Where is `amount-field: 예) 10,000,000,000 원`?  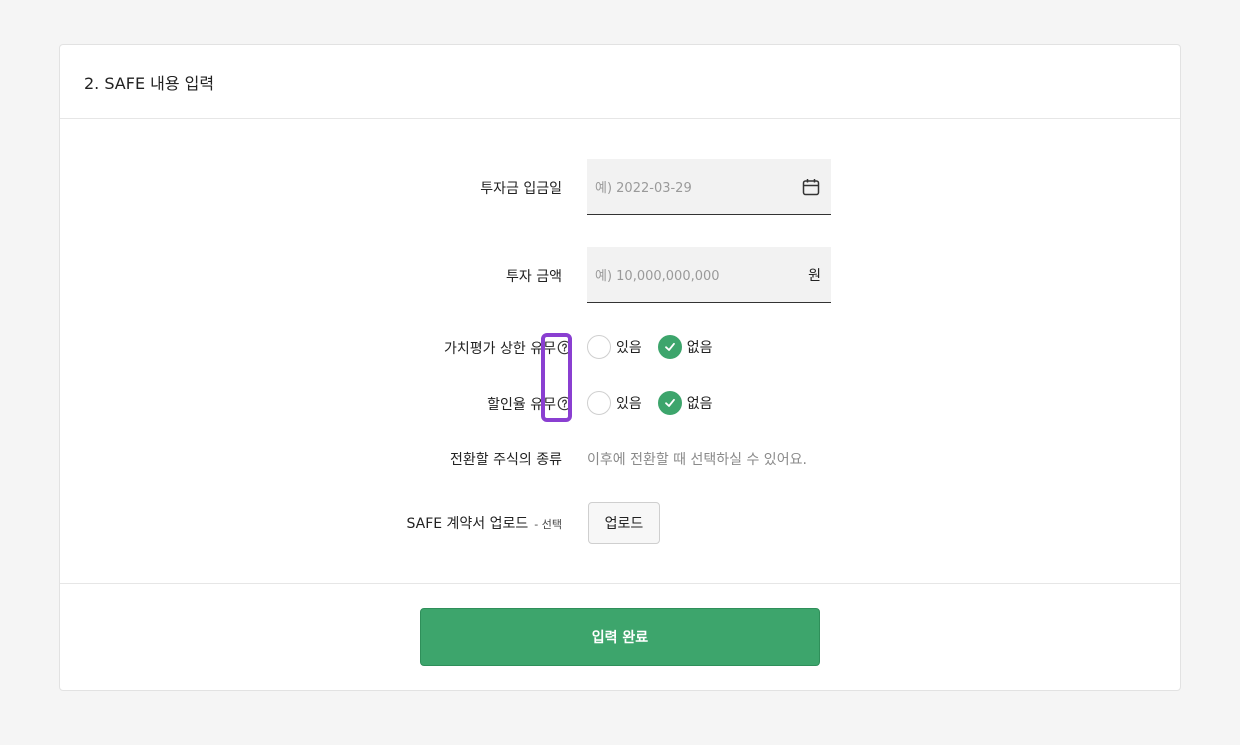
amount-field: 예) 10,000,000,000 원 is located at coordinates (709, 275).